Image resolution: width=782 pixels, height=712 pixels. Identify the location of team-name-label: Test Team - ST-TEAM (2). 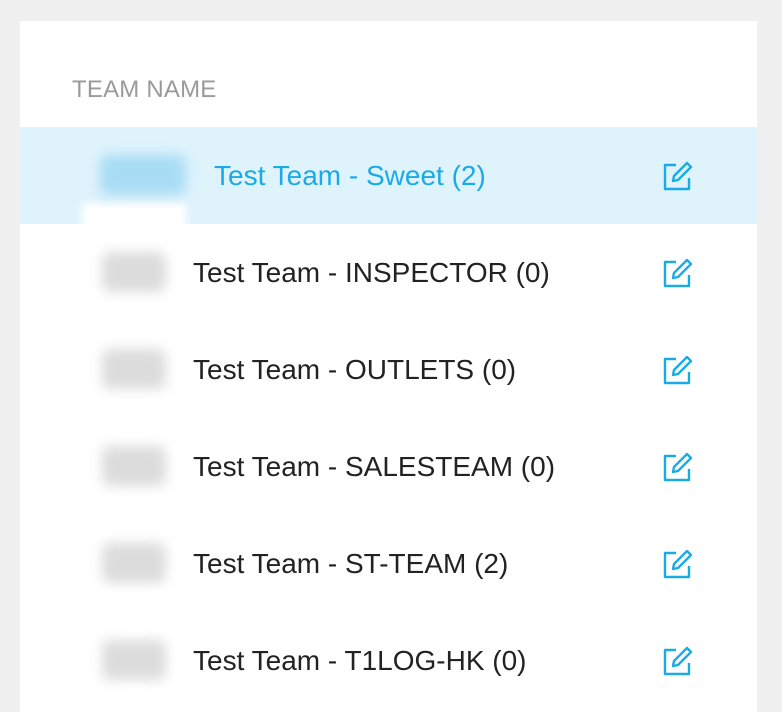
(350, 564).